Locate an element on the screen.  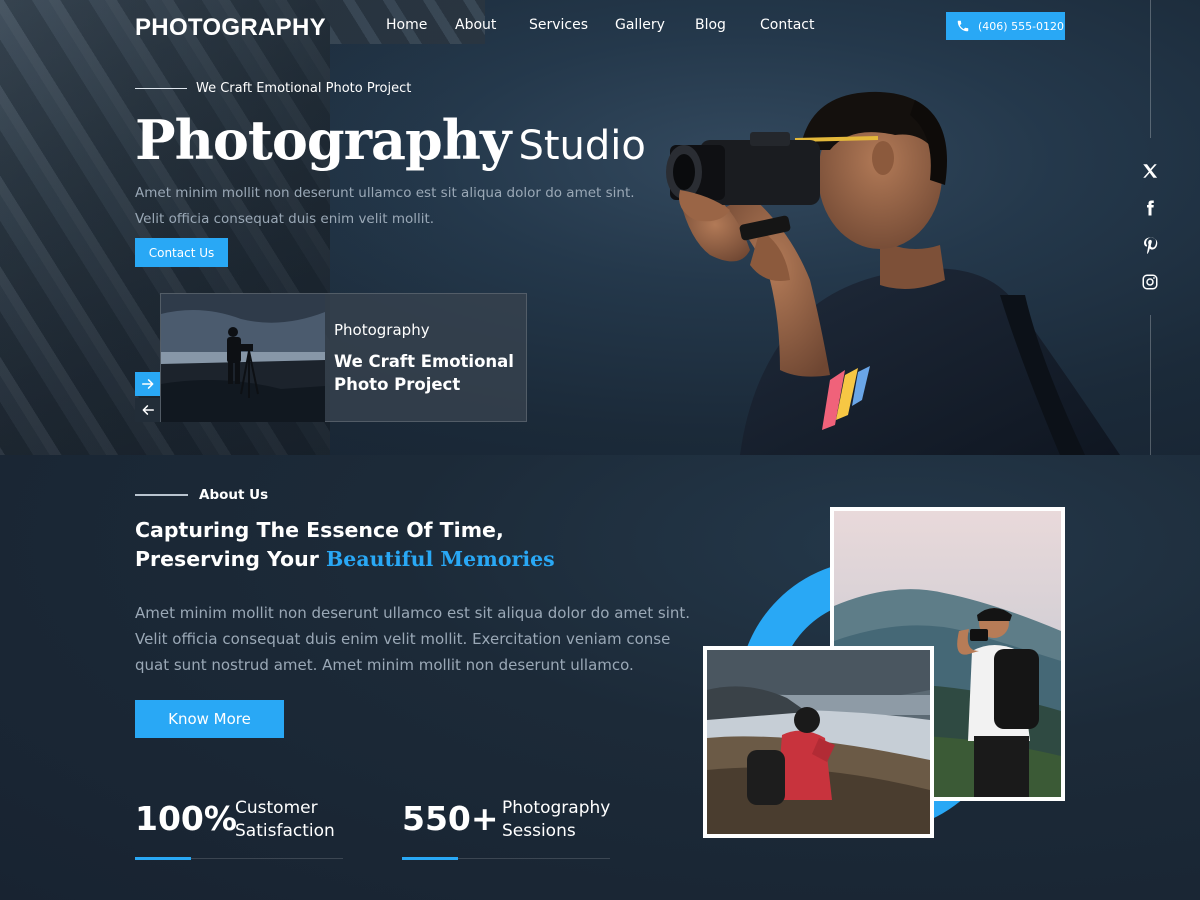
nav-contact: Contact is located at coordinates (787, 25).